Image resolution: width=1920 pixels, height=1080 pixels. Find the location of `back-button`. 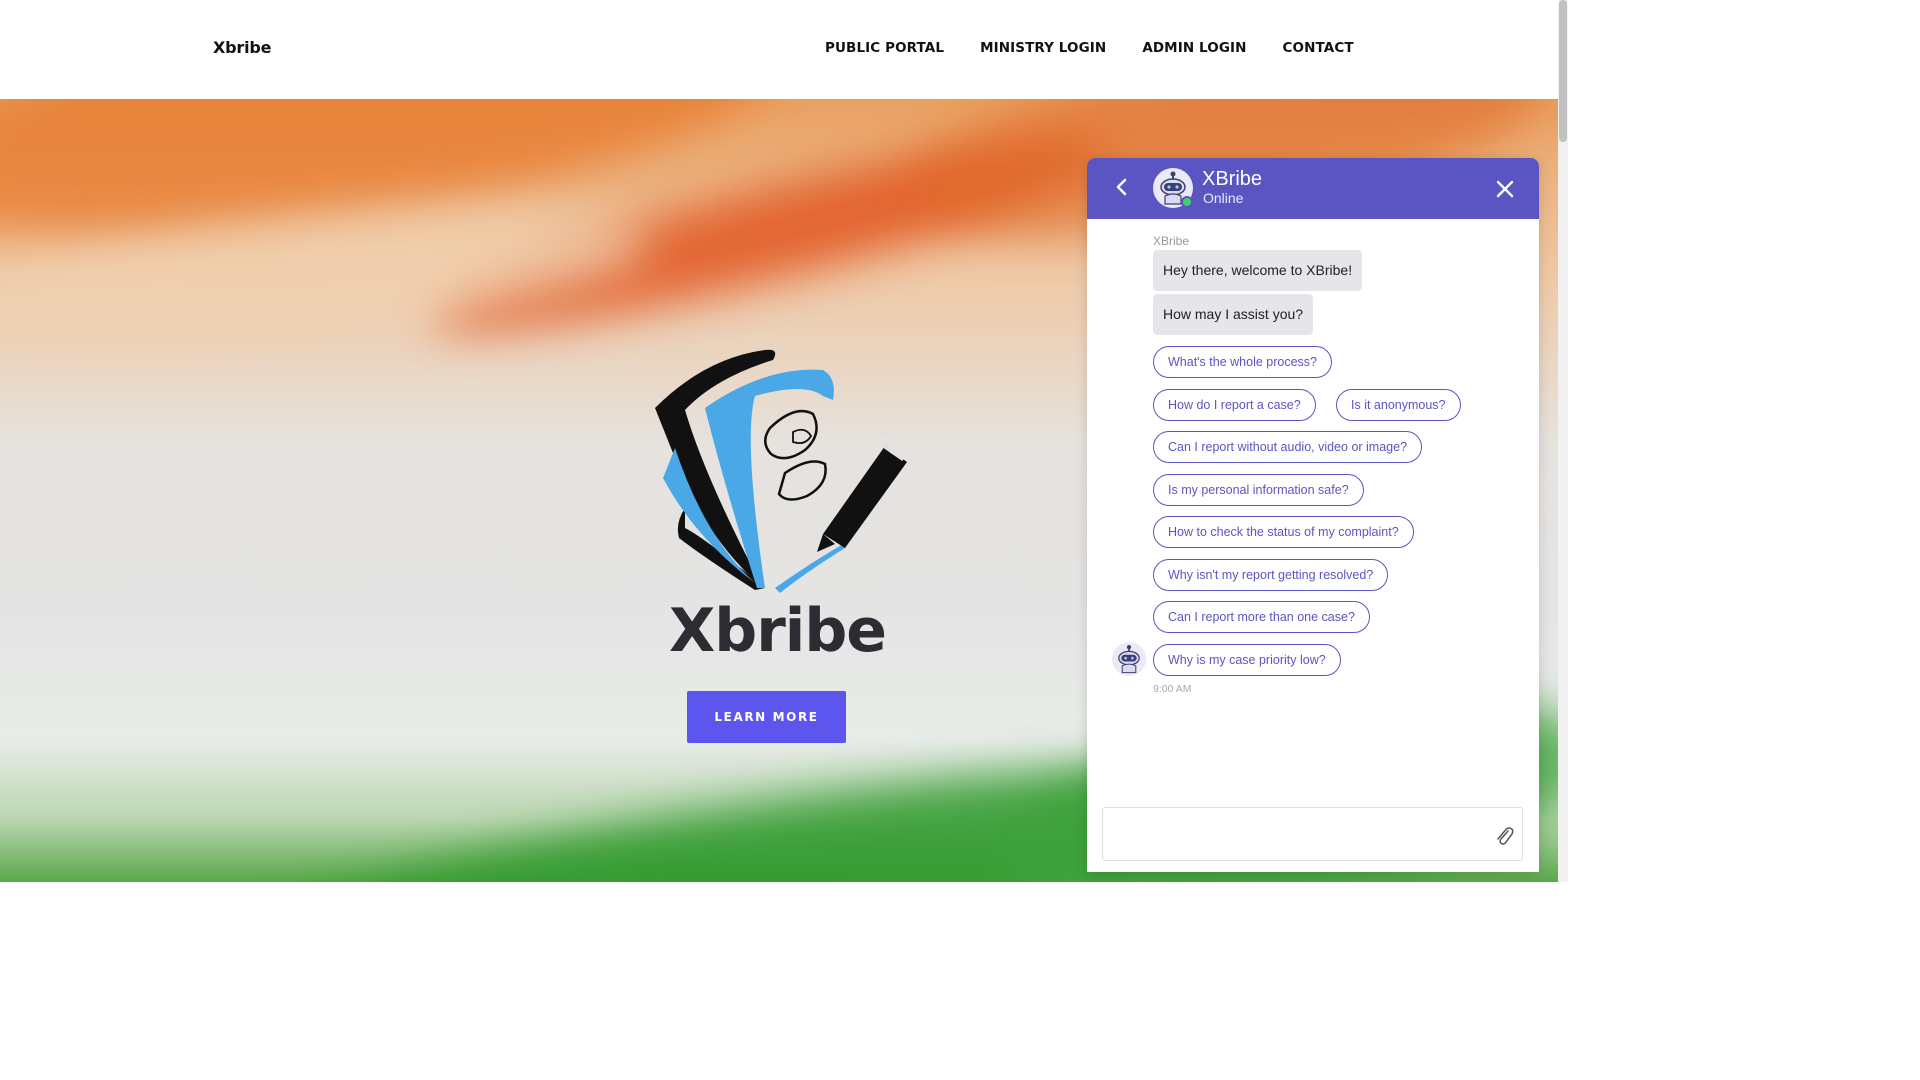

back-button is located at coordinates (1122, 187).